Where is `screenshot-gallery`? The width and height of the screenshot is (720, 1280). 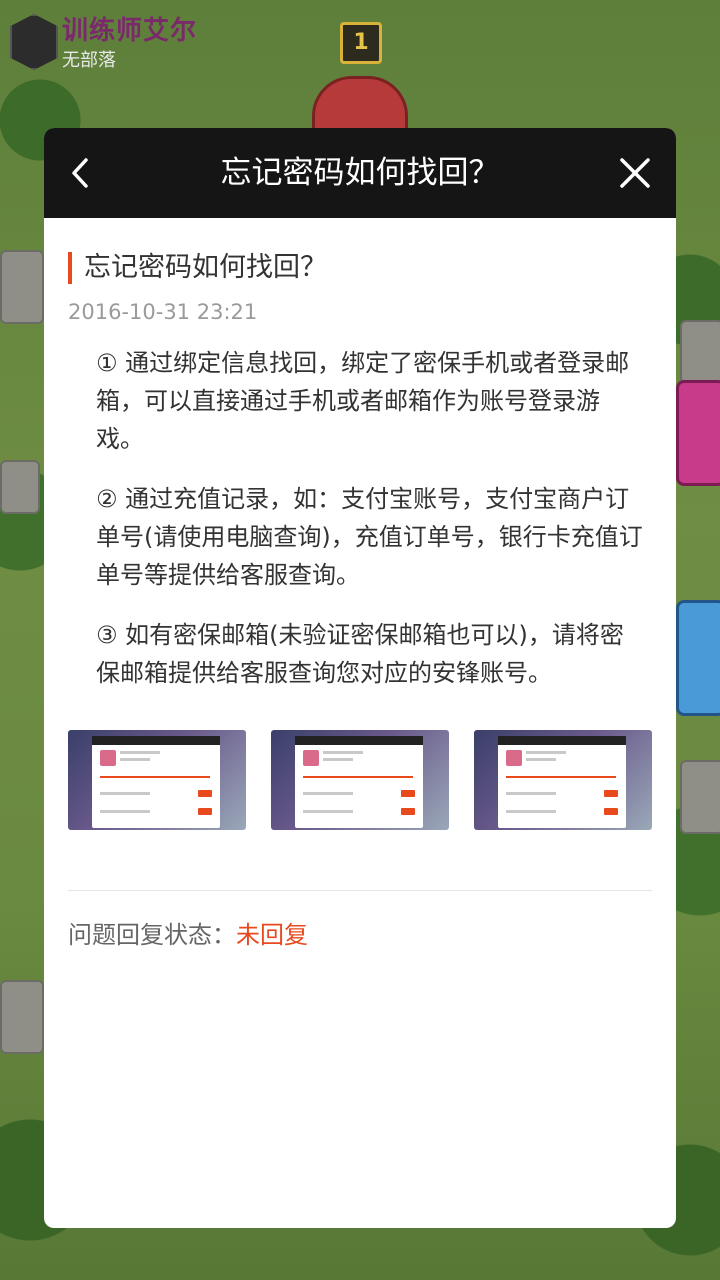 screenshot-gallery is located at coordinates (360, 780).